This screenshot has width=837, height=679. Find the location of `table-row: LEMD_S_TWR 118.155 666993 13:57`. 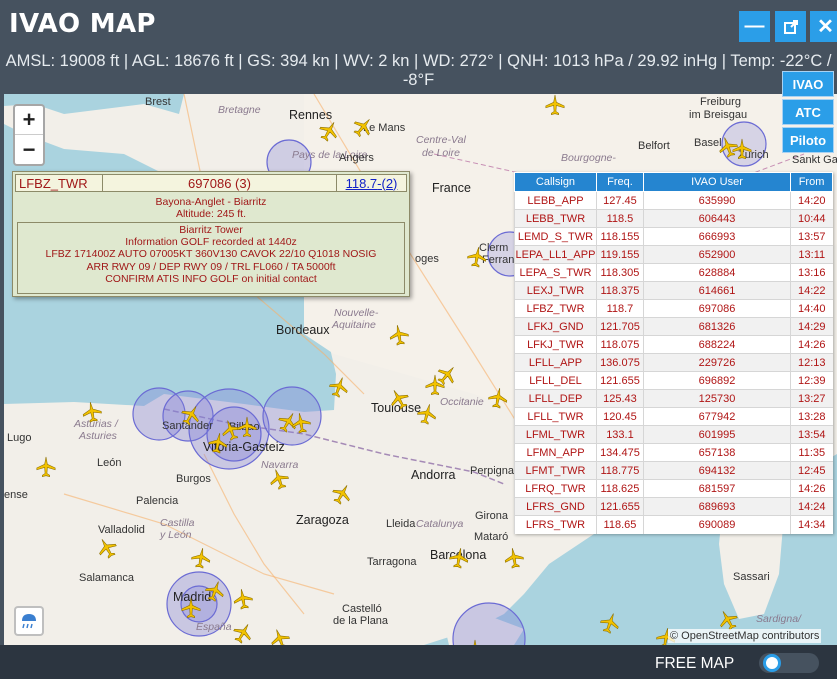

table-row: LEMD_S_TWR 118.155 666993 13:57 is located at coordinates (673, 236).